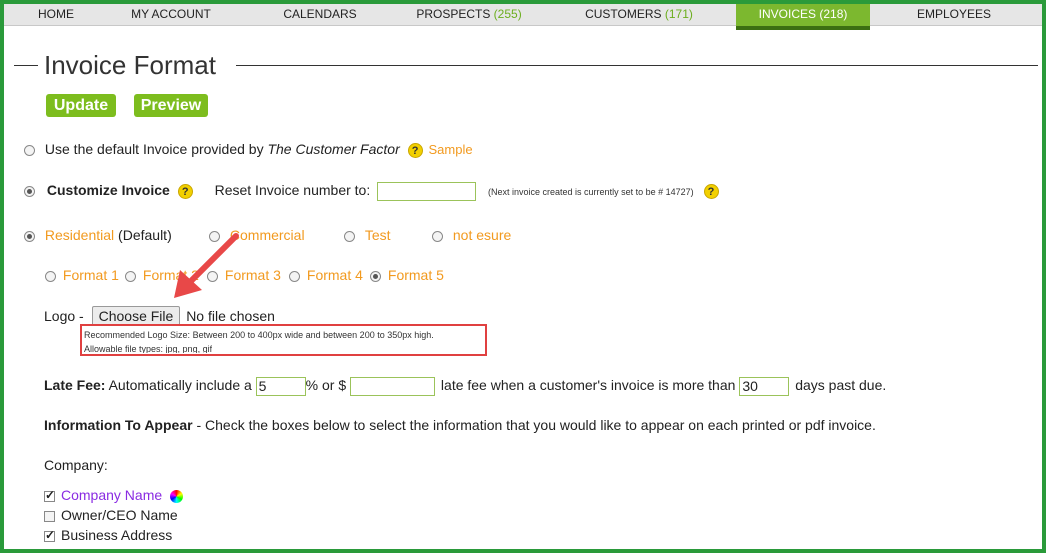 The width and height of the screenshot is (1046, 553). I want to click on format-4-radio, so click(294, 276).